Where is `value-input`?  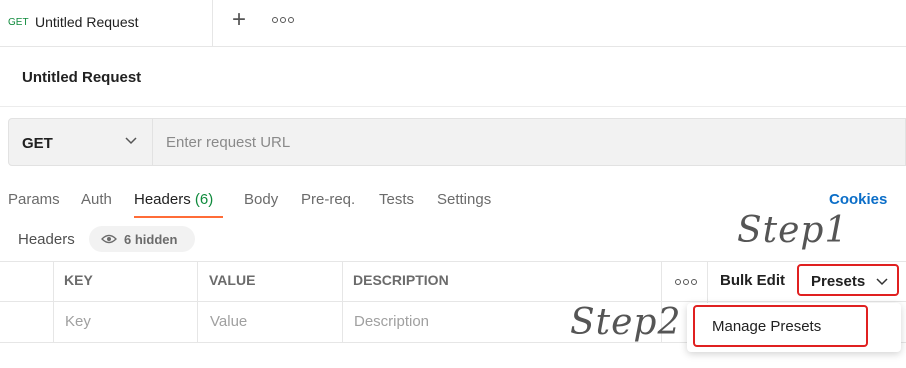 value-input is located at coordinates (272, 321).